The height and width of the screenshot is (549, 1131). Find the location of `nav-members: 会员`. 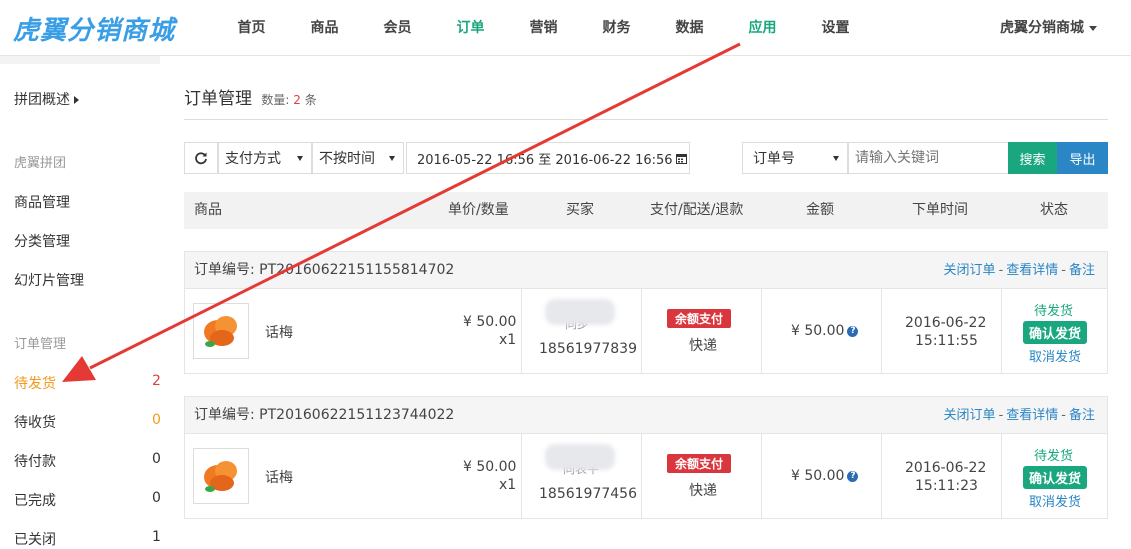

nav-members: 会员 is located at coordinates (397, 28).